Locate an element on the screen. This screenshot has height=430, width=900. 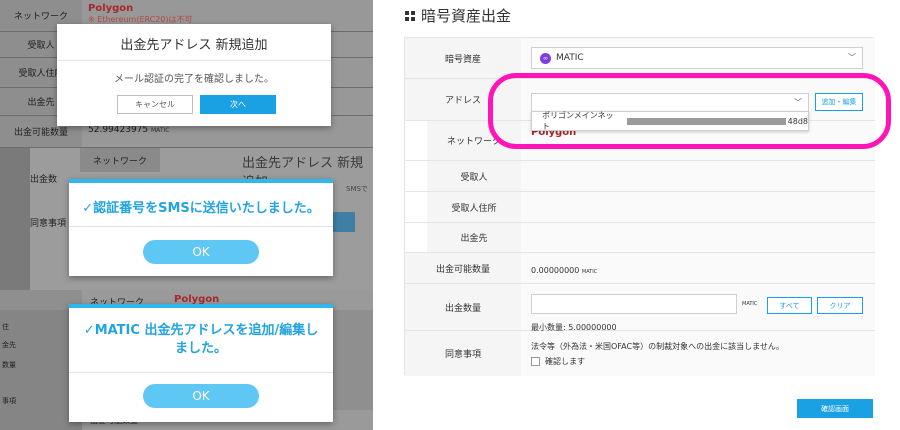
asset-selected-value: MATIC is located at coordinates (570, 58).